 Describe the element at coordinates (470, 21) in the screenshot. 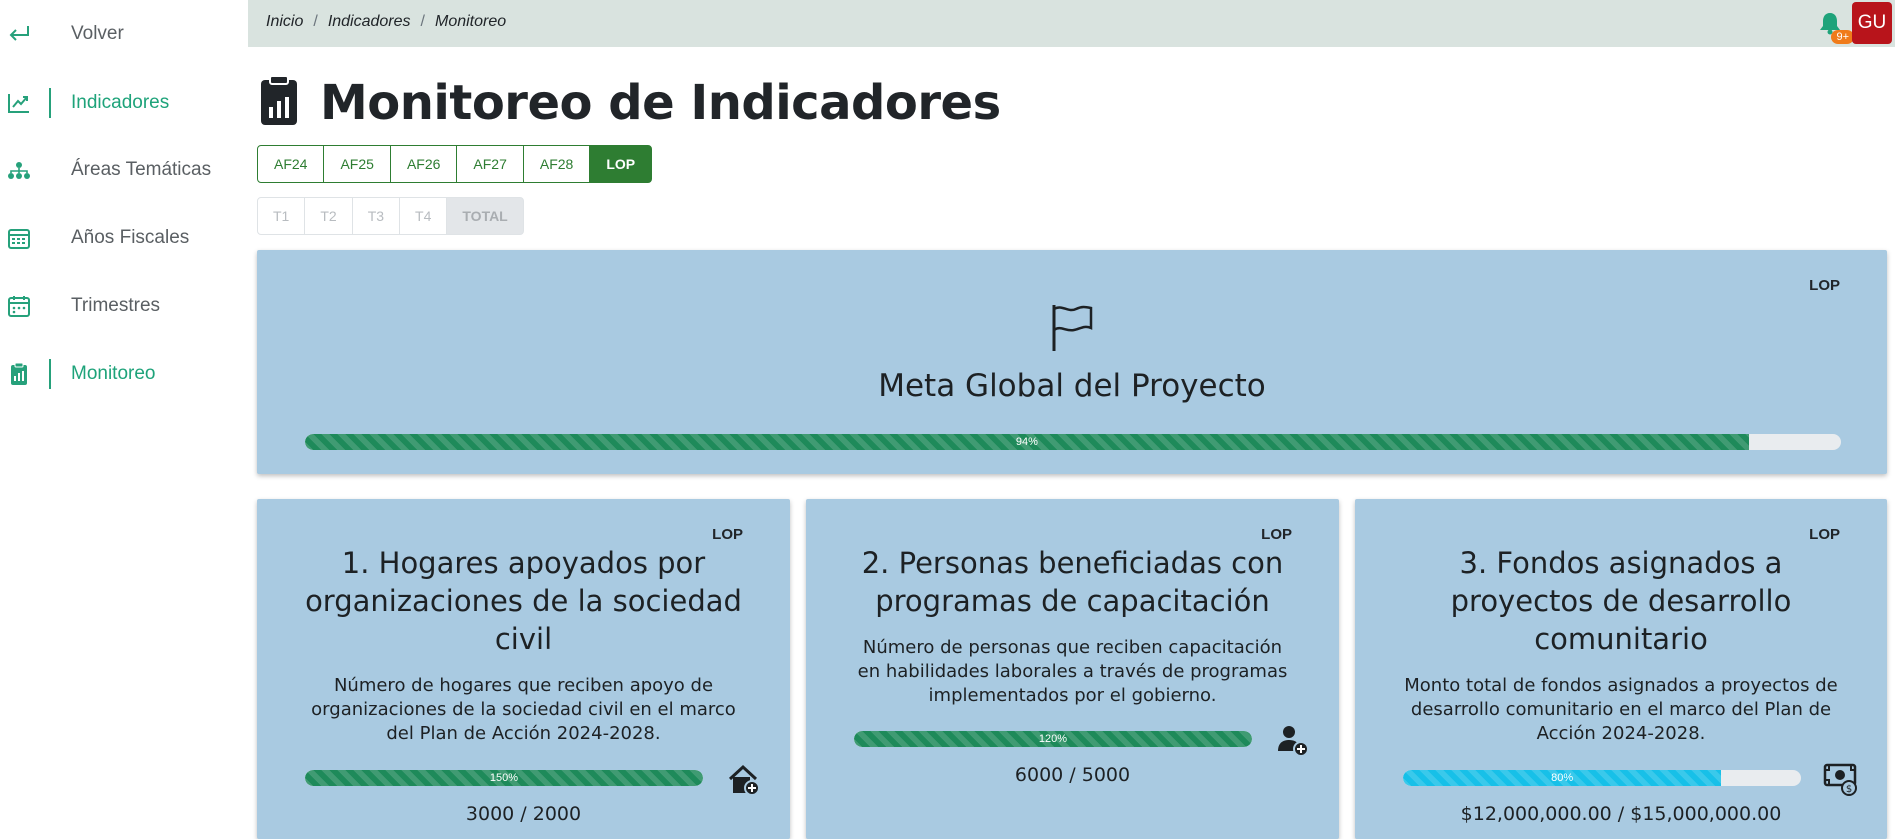

I see `breadcrumb-monitoreo: Monitoreo` at that location.